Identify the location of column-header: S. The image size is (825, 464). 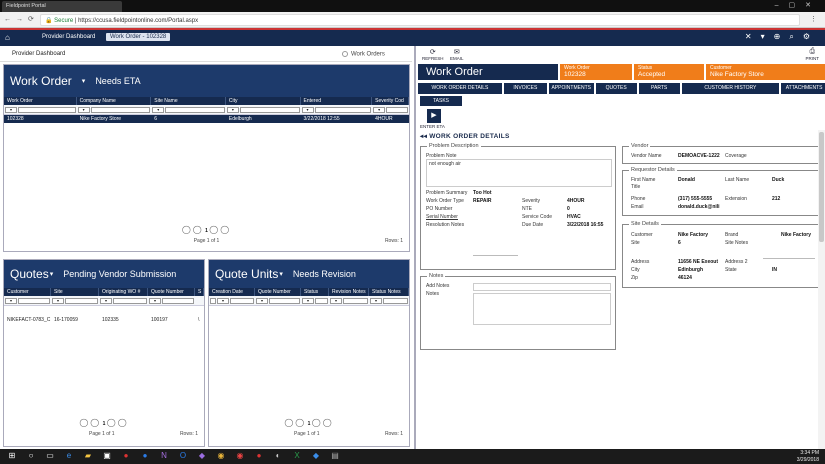
(199, 292).